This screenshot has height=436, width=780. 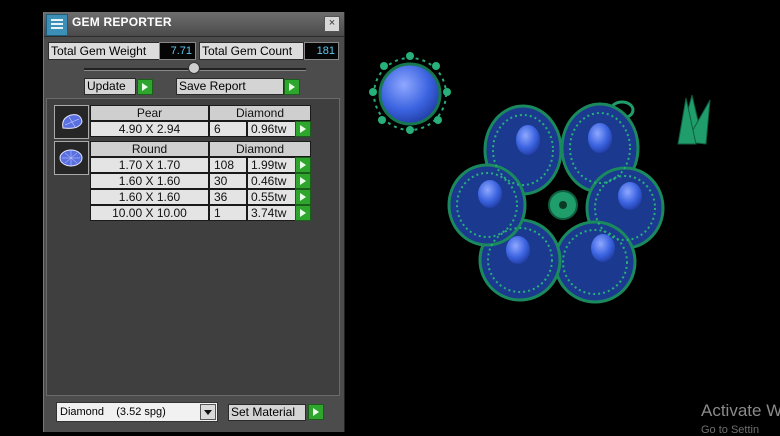 What do you see at coordinates (332, 24) in the screenshot?
I see `close-button: ×` at bounding box center [332, 24].